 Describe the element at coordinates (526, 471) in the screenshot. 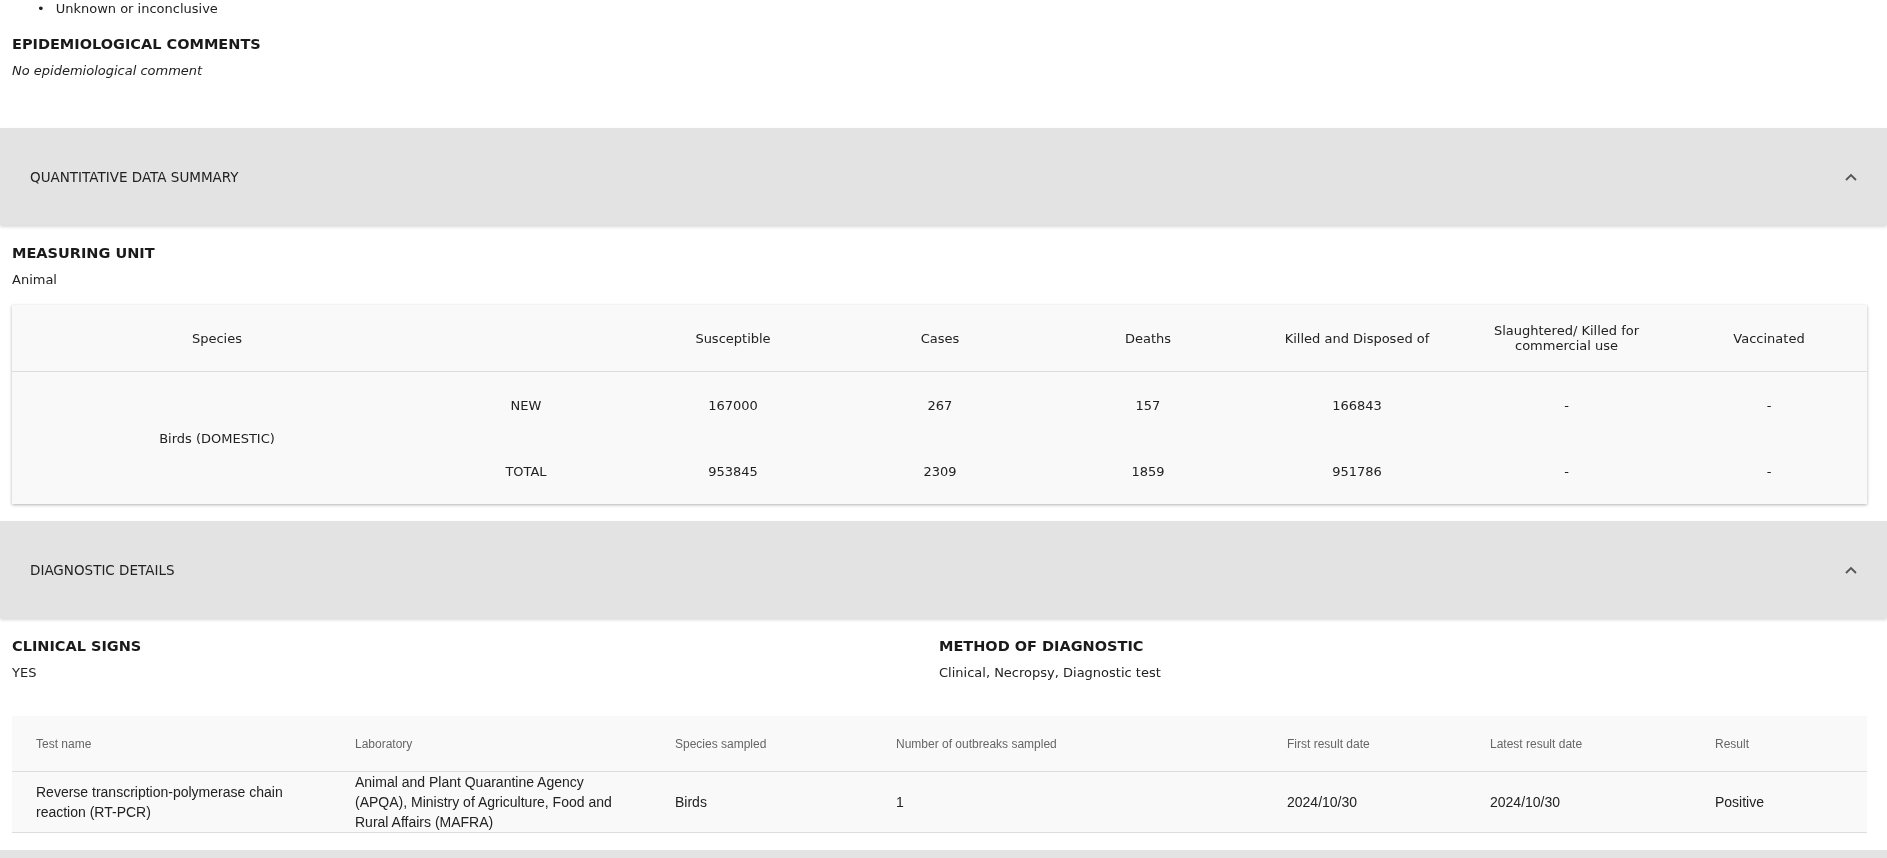

I see `table-cell-text: TOTAL` at that location.